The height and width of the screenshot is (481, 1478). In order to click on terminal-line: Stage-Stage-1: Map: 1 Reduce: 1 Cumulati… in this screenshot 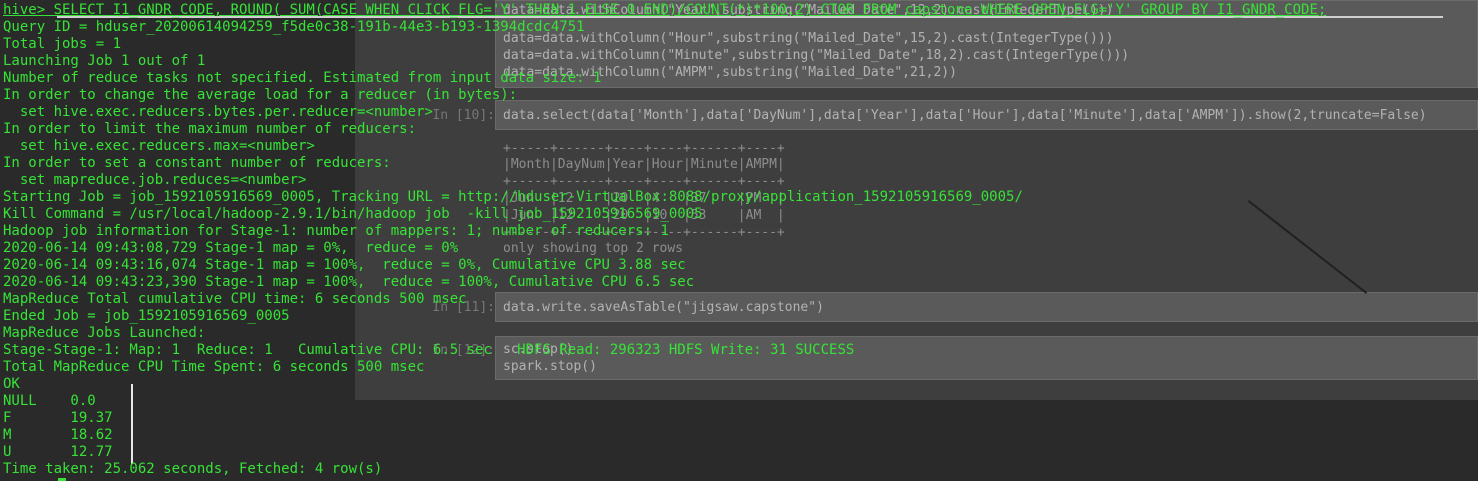, I will do `click(429, 350)`.